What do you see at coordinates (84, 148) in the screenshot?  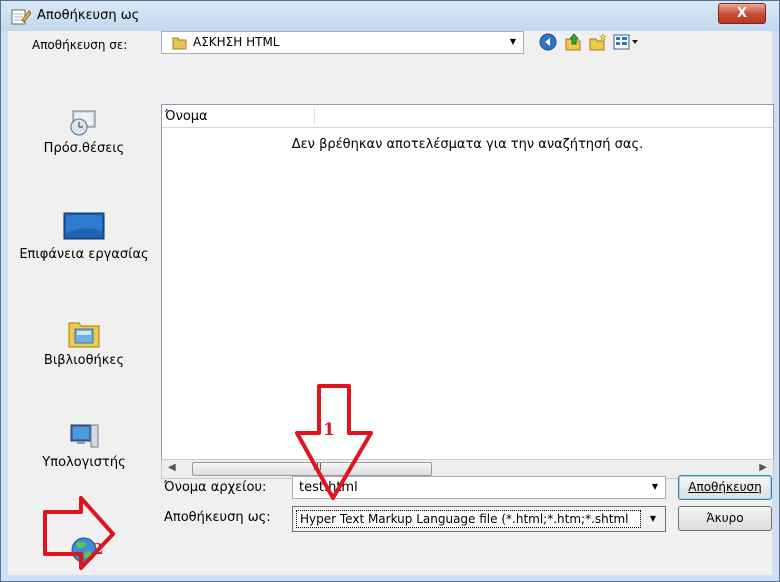 I see `place-label: Πρόσ.θέσεις` at bounding box center [84, 148].